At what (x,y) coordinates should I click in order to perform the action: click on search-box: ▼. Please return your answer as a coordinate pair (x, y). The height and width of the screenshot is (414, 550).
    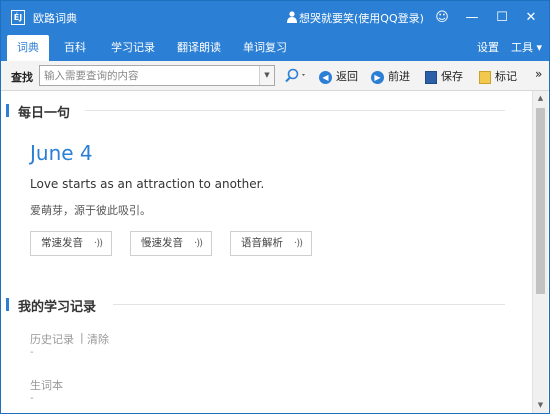
    Looking at the image, I should click on (157, 75).